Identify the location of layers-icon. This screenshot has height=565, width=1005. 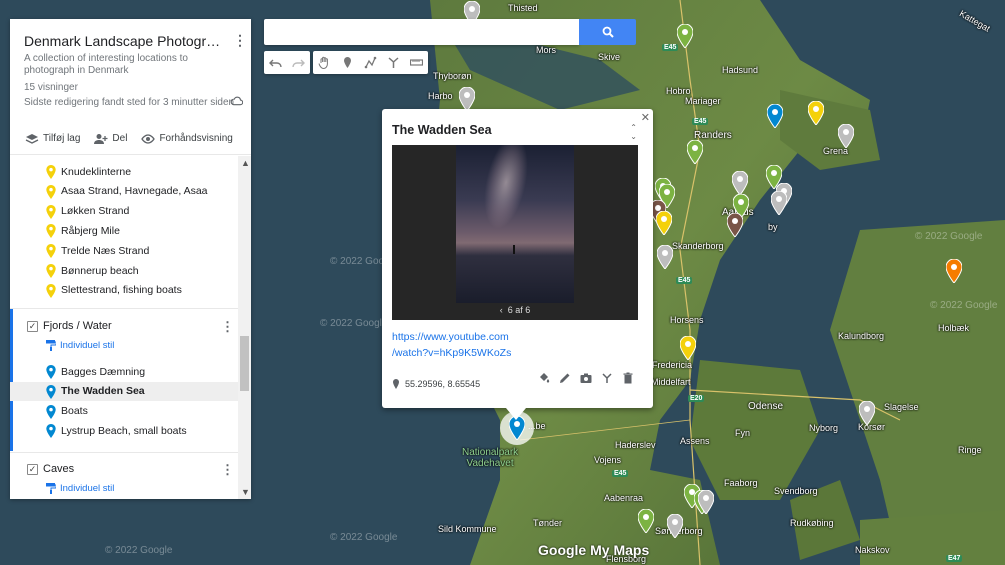
(32, 138).